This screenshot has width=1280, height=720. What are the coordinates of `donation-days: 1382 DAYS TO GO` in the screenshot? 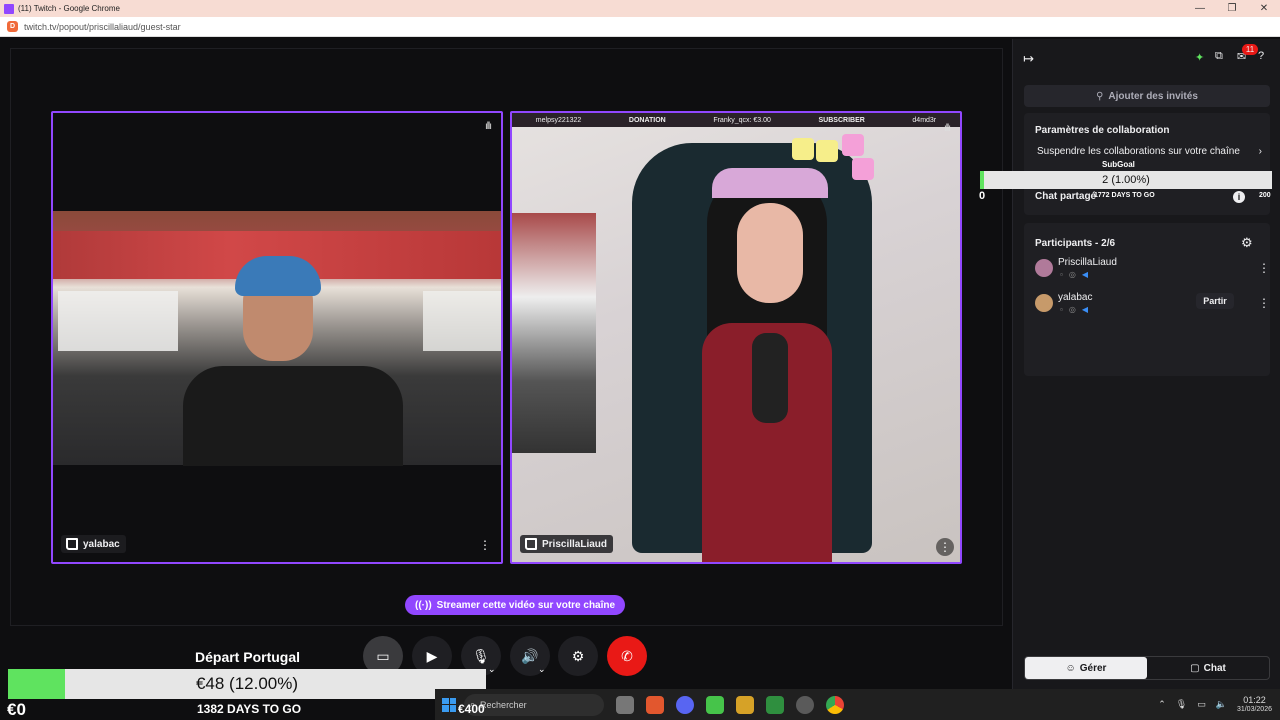 It's located at (249, 709).